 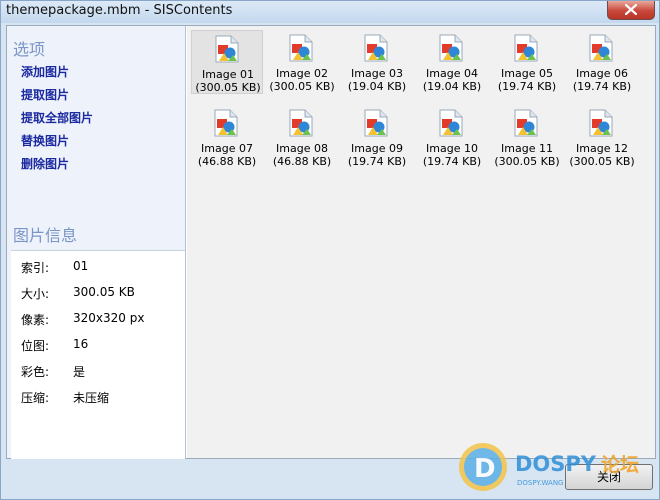 I want to click on thumb-name: Image 04, so click(x=452, y=73).